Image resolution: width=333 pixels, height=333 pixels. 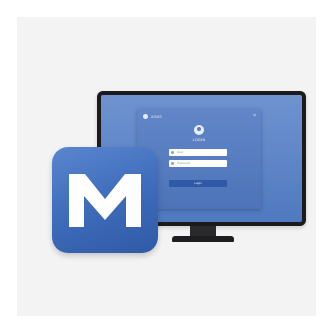 I want to click on password-placeholder: Password, so click(x=184, y=163).